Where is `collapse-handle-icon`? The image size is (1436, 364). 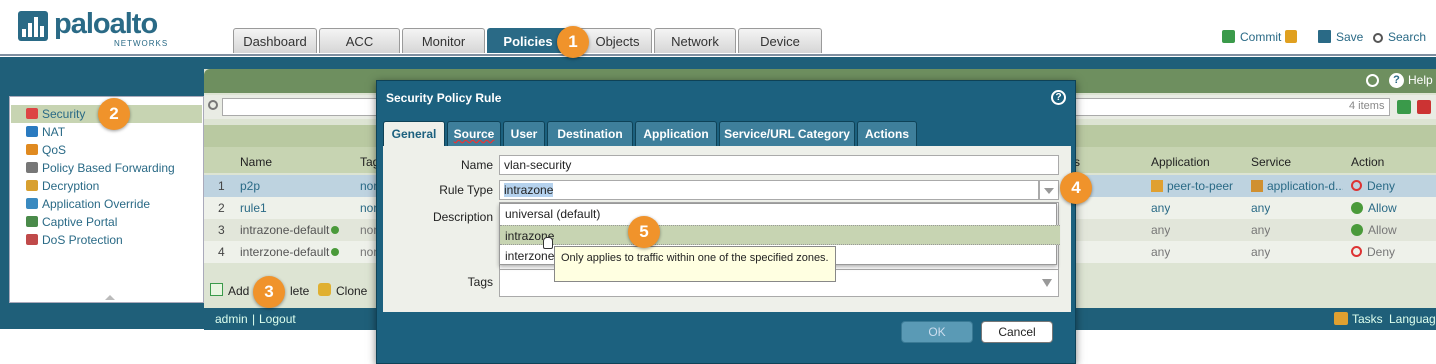
collapse-handle-icon is located at coordinates (110, 297).